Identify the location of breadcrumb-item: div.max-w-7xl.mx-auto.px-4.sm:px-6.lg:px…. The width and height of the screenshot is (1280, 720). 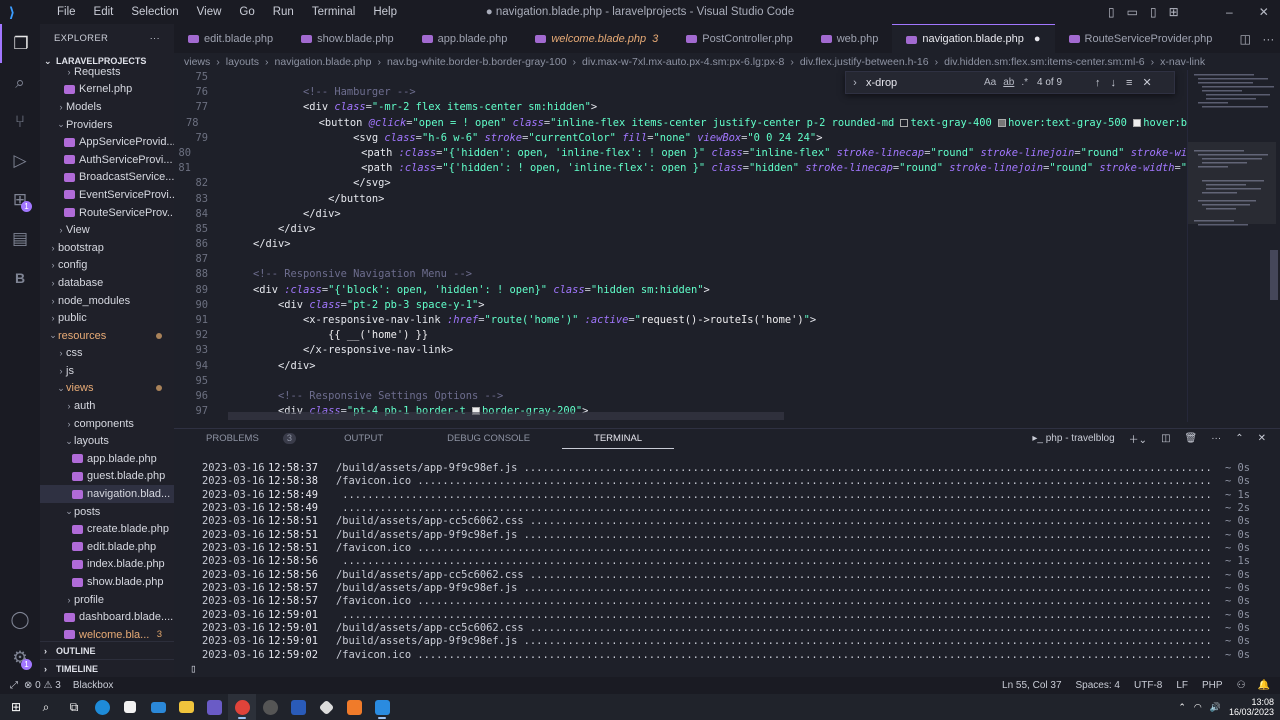
(683, 62).